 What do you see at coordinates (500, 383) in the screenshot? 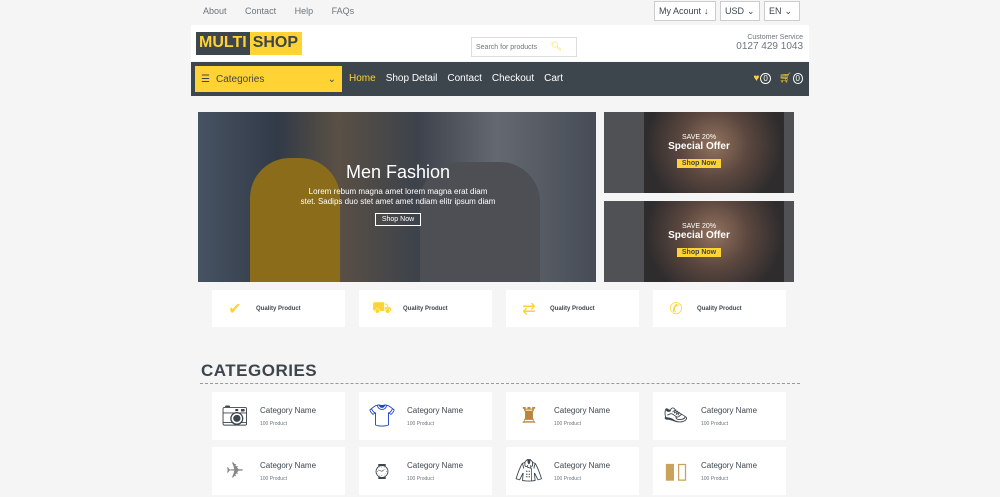
I see `categories-divider` at bounding box center [500, 383].